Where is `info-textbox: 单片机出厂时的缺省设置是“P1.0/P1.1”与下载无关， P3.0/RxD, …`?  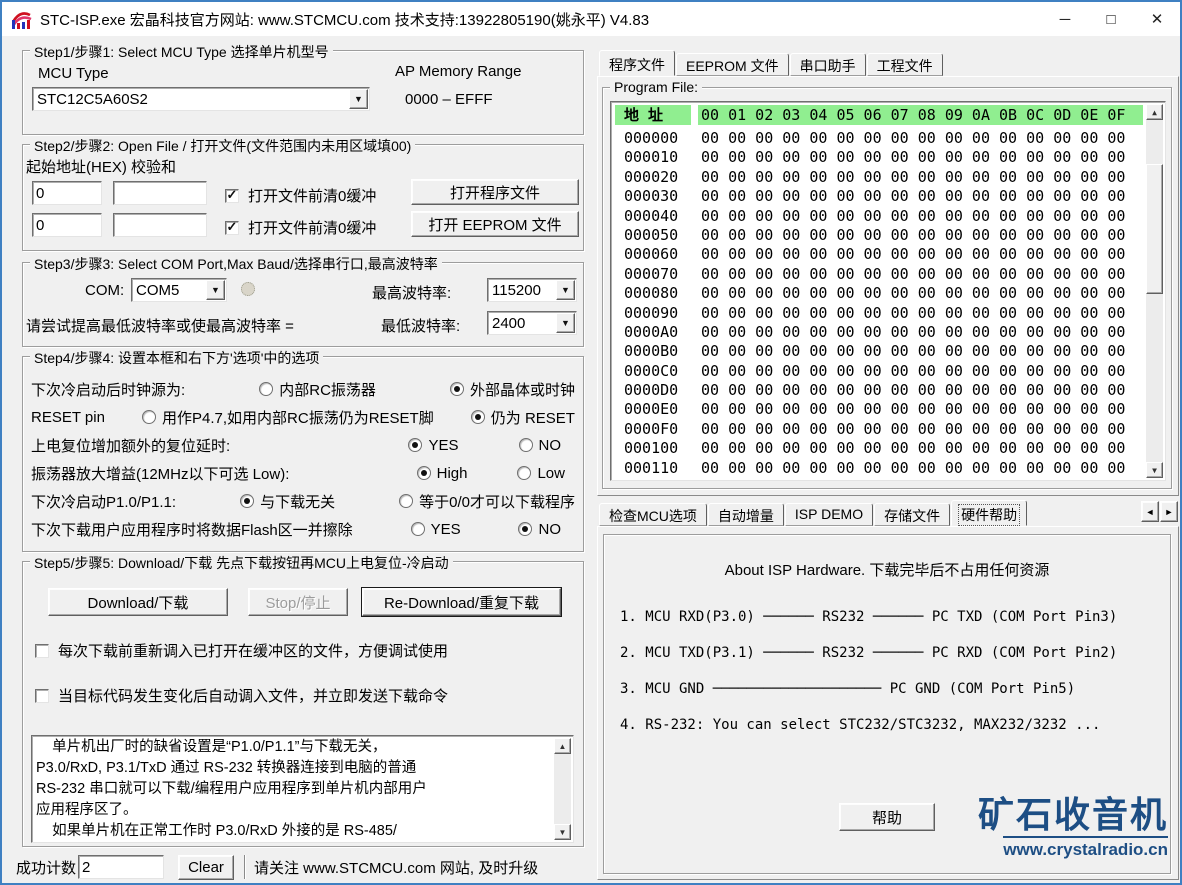 info-textbox: 单片机出厂时的缺省设置是“P1.0/P1.1”与下载无关， P3.0/RxD, … is located at coordinates (302, 789).